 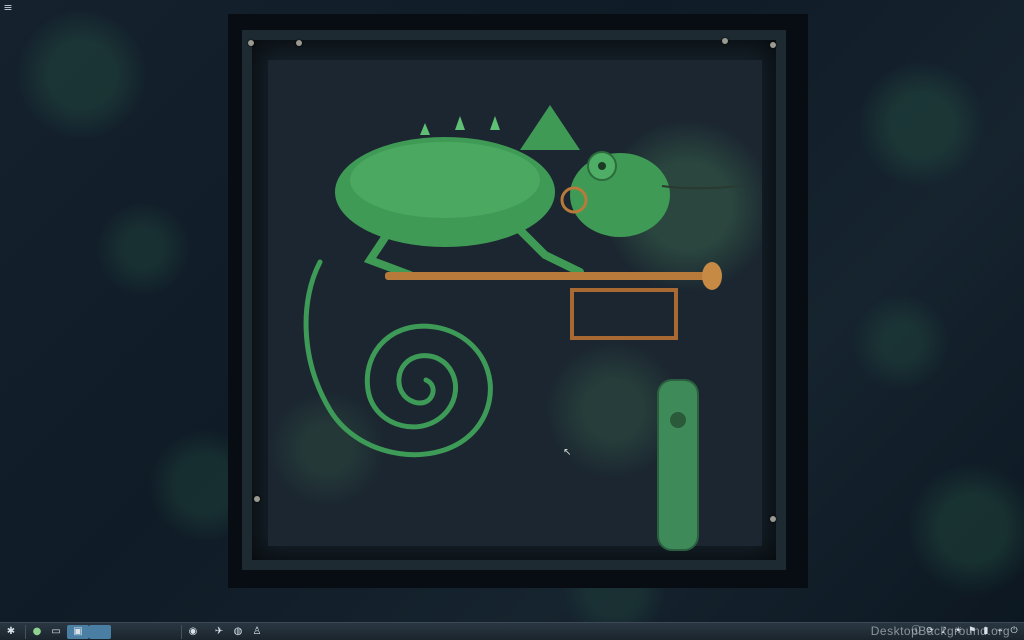 What do you see at coordinates (916, 631) in the screenshot?
I see `info-icon: ⓘ` at bounding box center [916, 631].